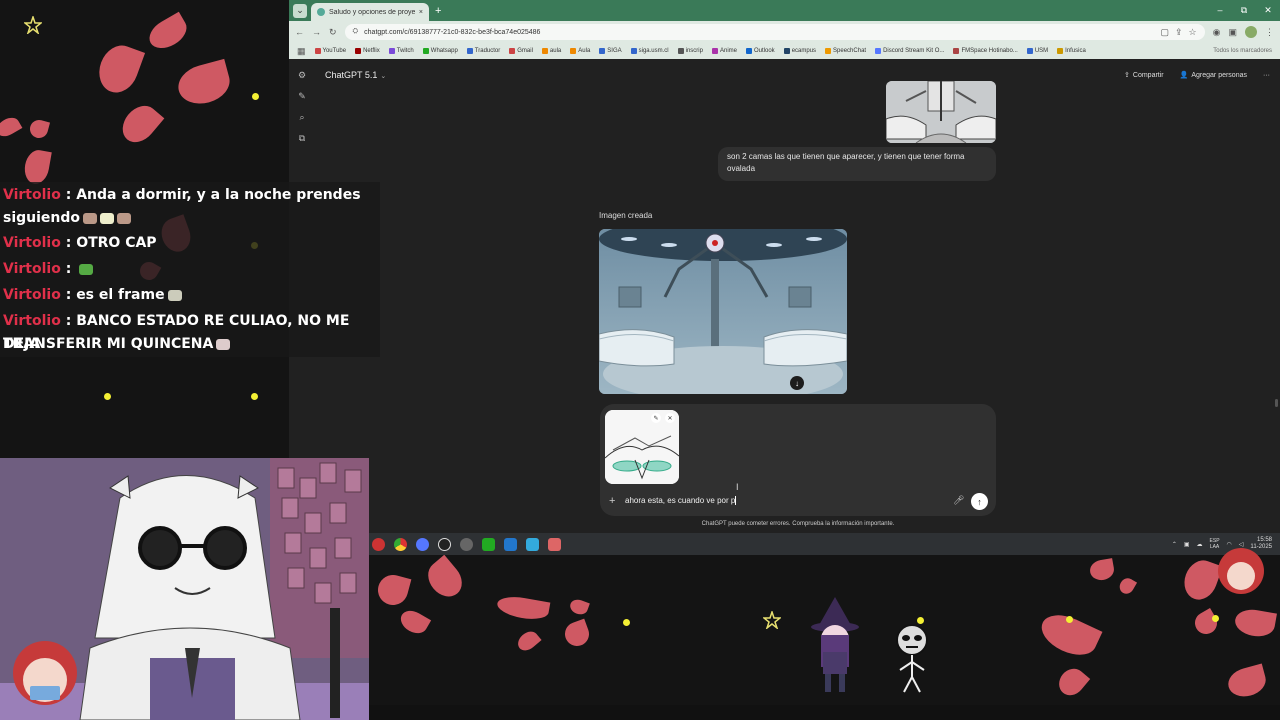  Describe the element at coordinates (656, 418) in the screenshot. I see `edit-attachment-icon: ✎` at that location.